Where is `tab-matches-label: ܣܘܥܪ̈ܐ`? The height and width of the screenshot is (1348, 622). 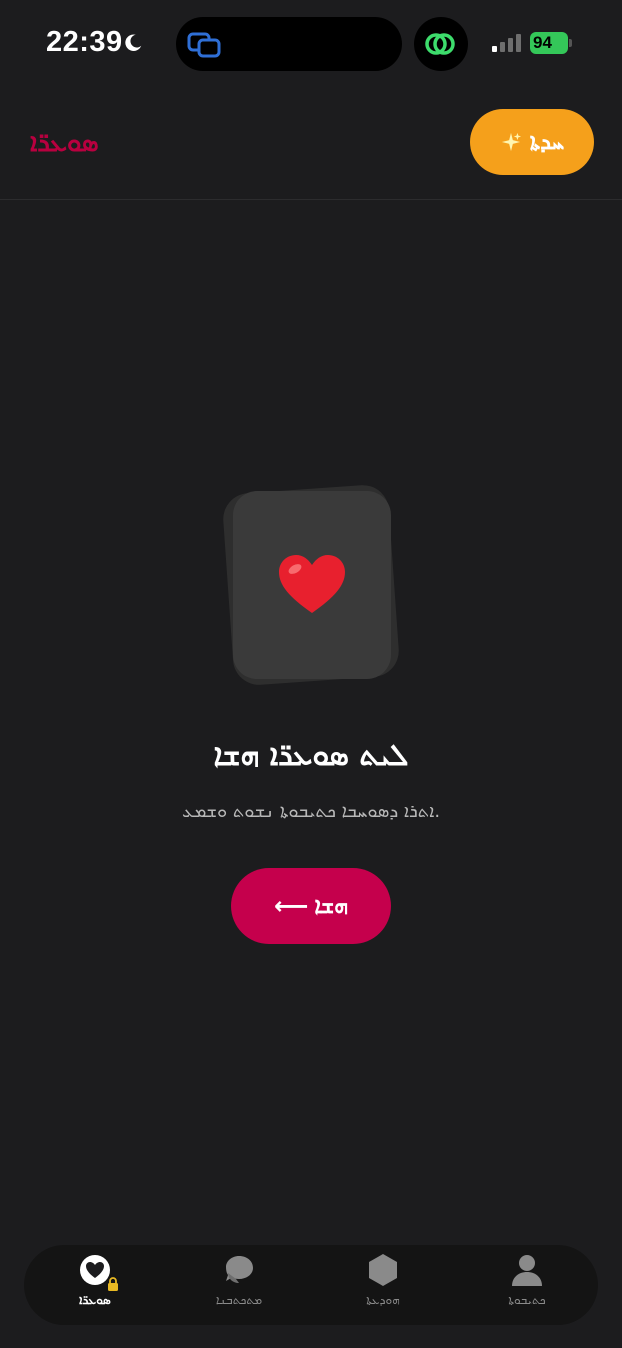 tab-matches-label: ܣܘܥܪ̈ܐ is located at coordinates (95, 1300).